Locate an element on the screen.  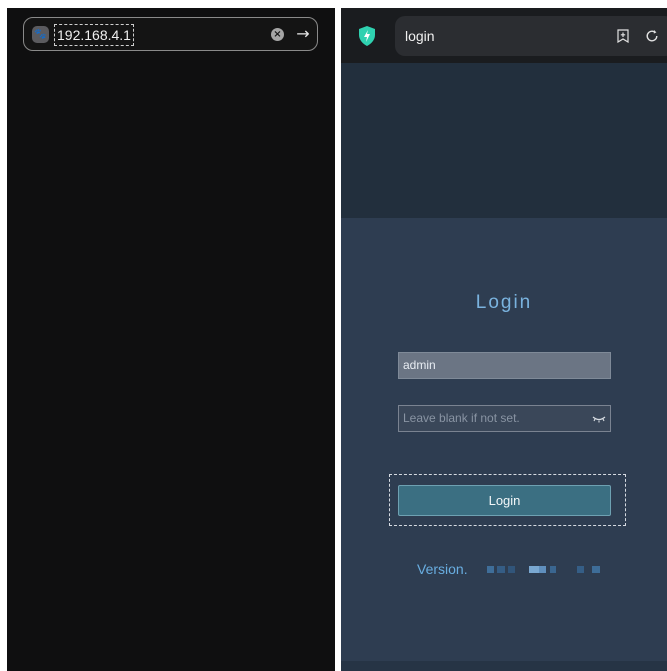
right-address-bar: login is located at coordinates (531, 36).